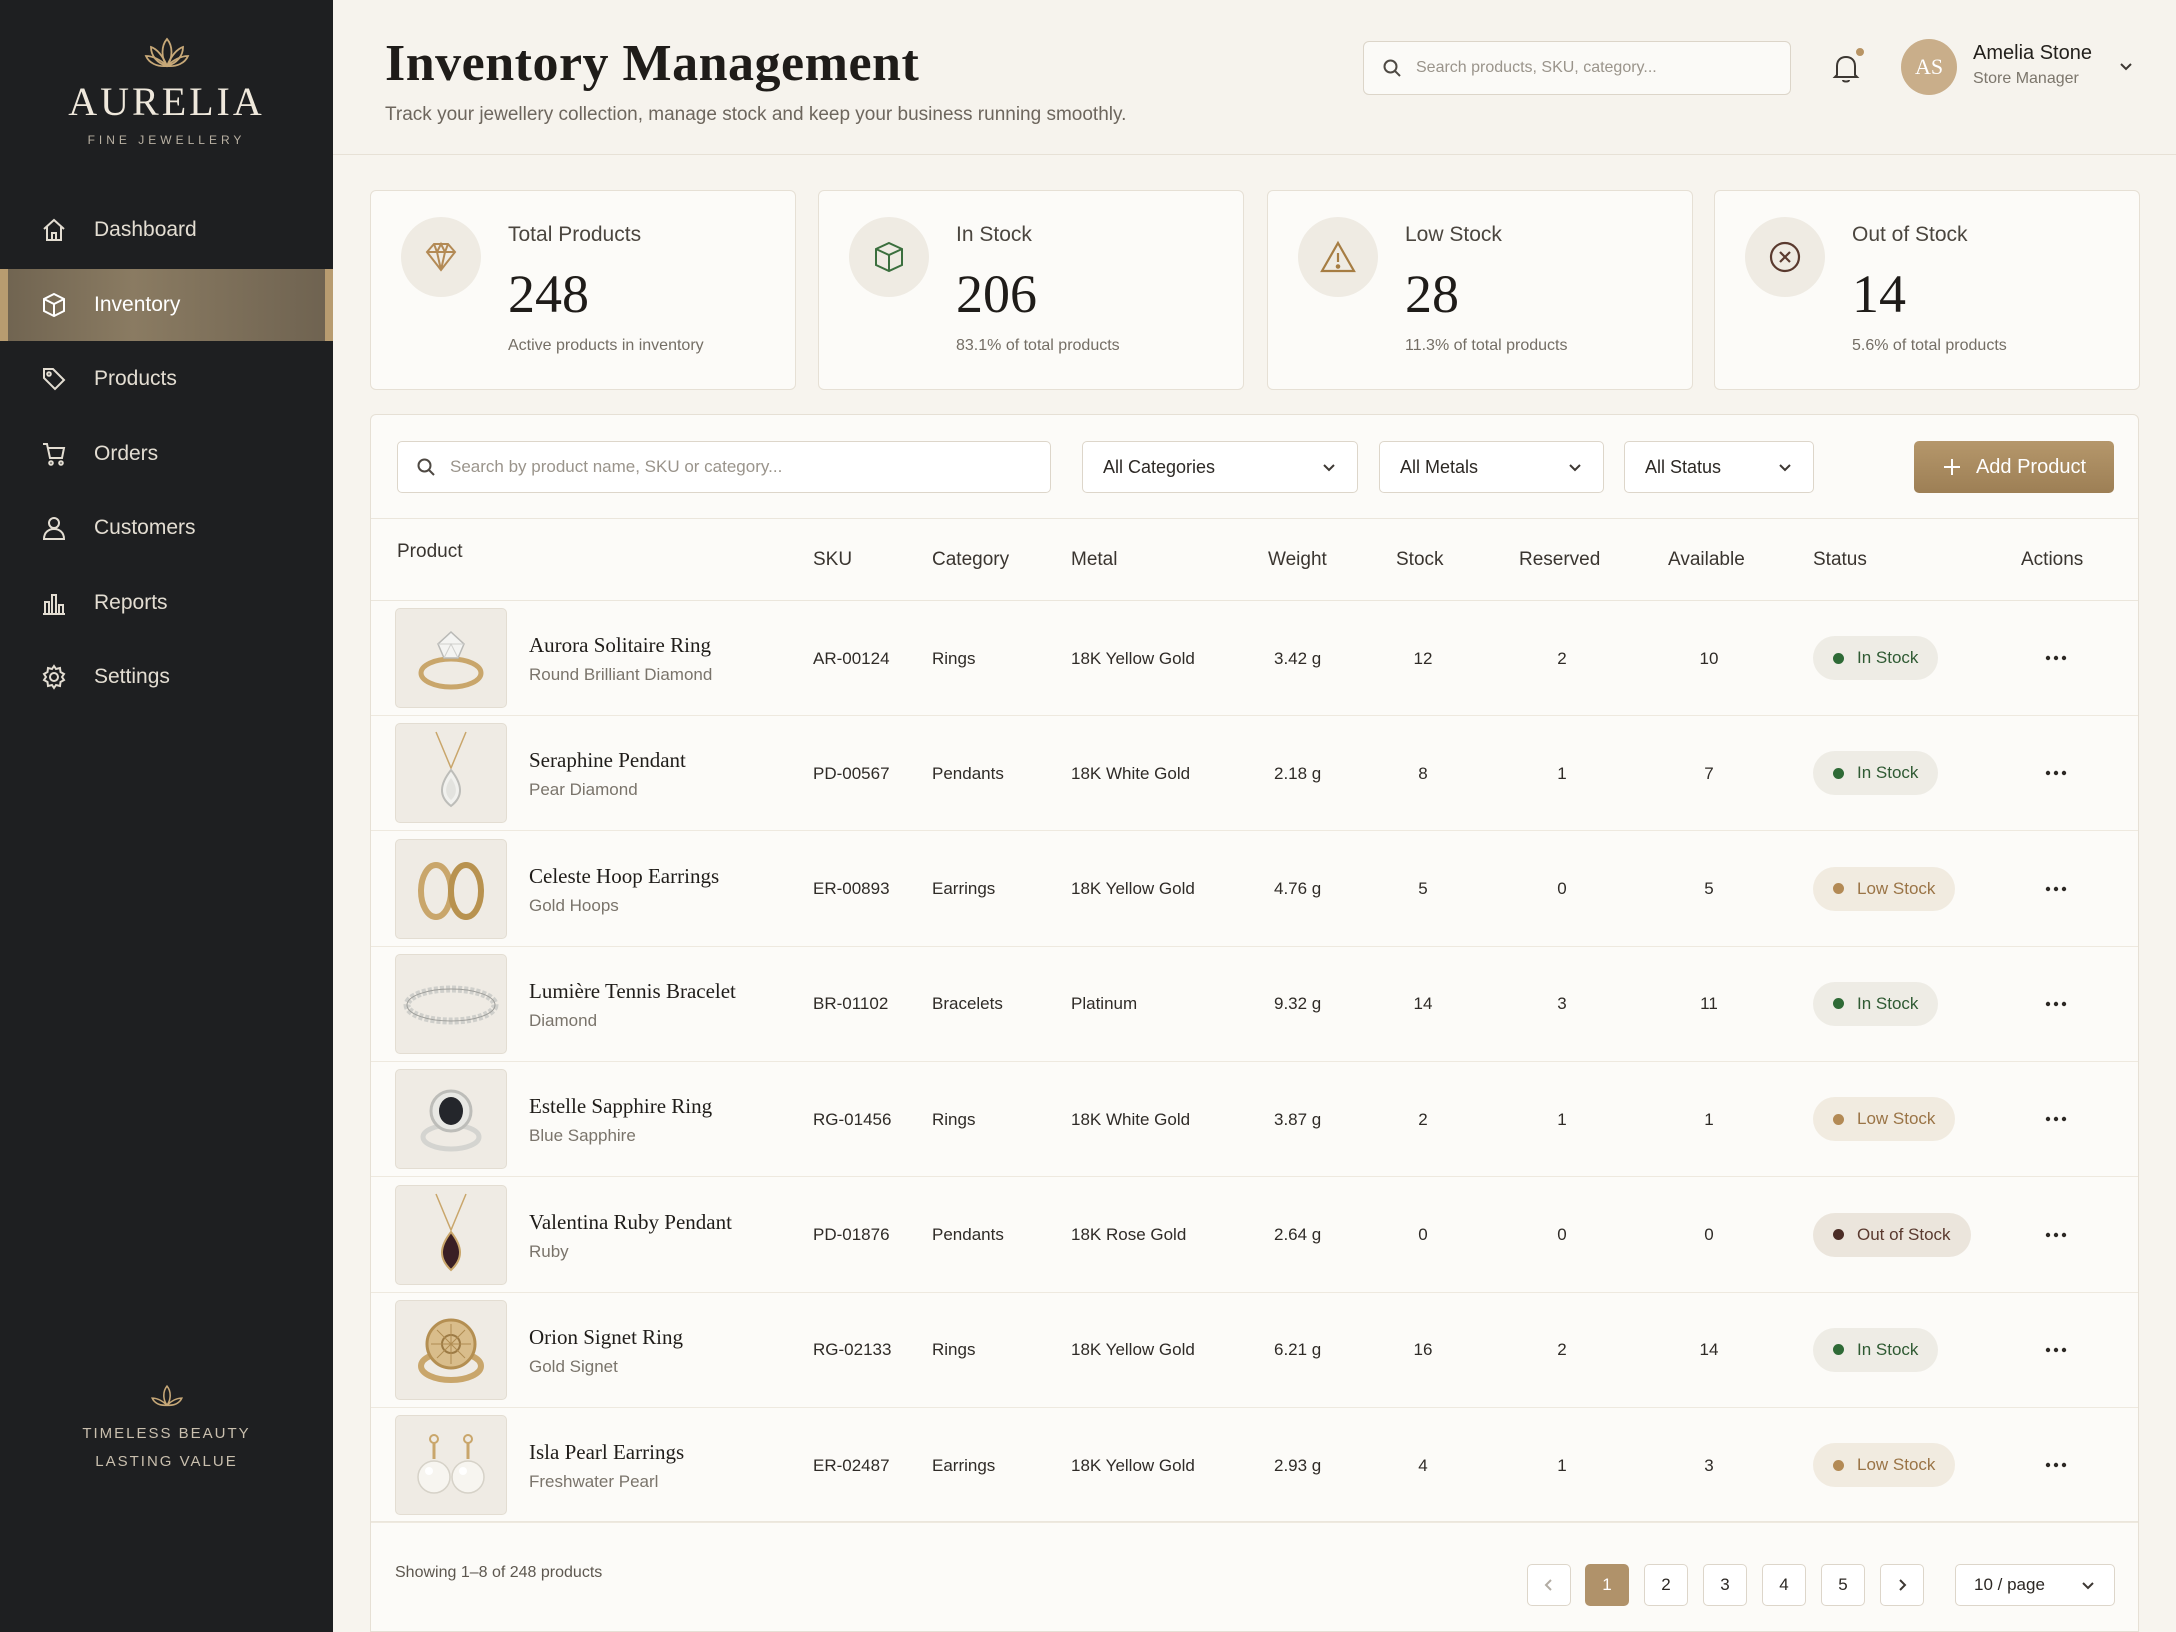 The height and width of the screenshot is (1632, 2176). What do you see at coordinates (607, 760) in the screenshot?
I see `product-name: Seraphine Pendant` at bounding box center [607, 760].